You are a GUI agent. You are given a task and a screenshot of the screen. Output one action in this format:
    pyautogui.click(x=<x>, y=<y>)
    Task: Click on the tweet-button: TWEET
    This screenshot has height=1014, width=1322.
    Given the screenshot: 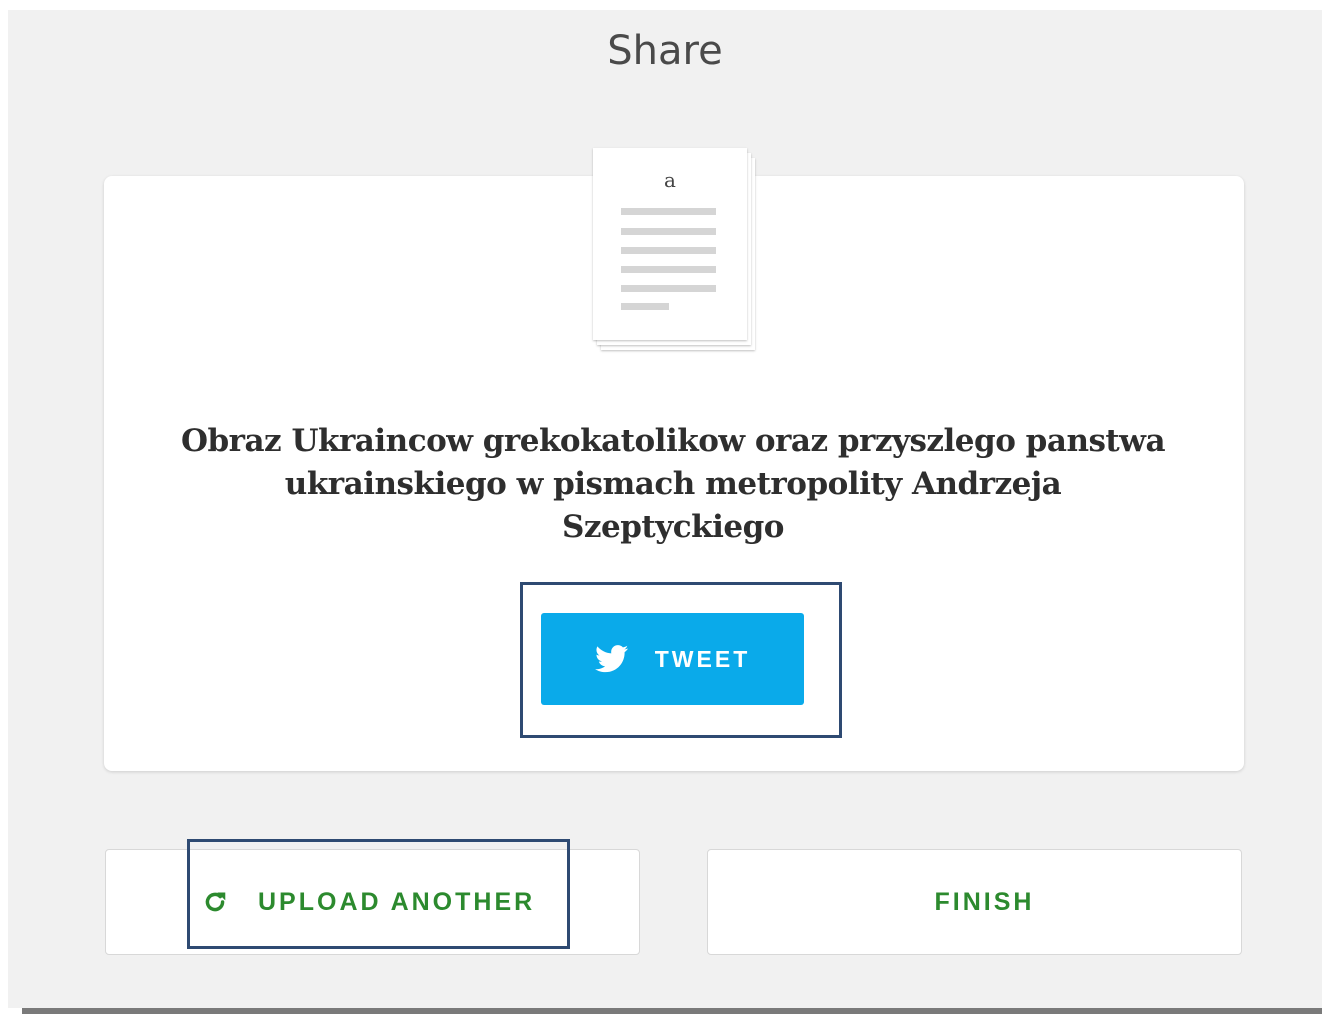 What is the action you would take?
    pyautogui.click(x=672, y=659)
    